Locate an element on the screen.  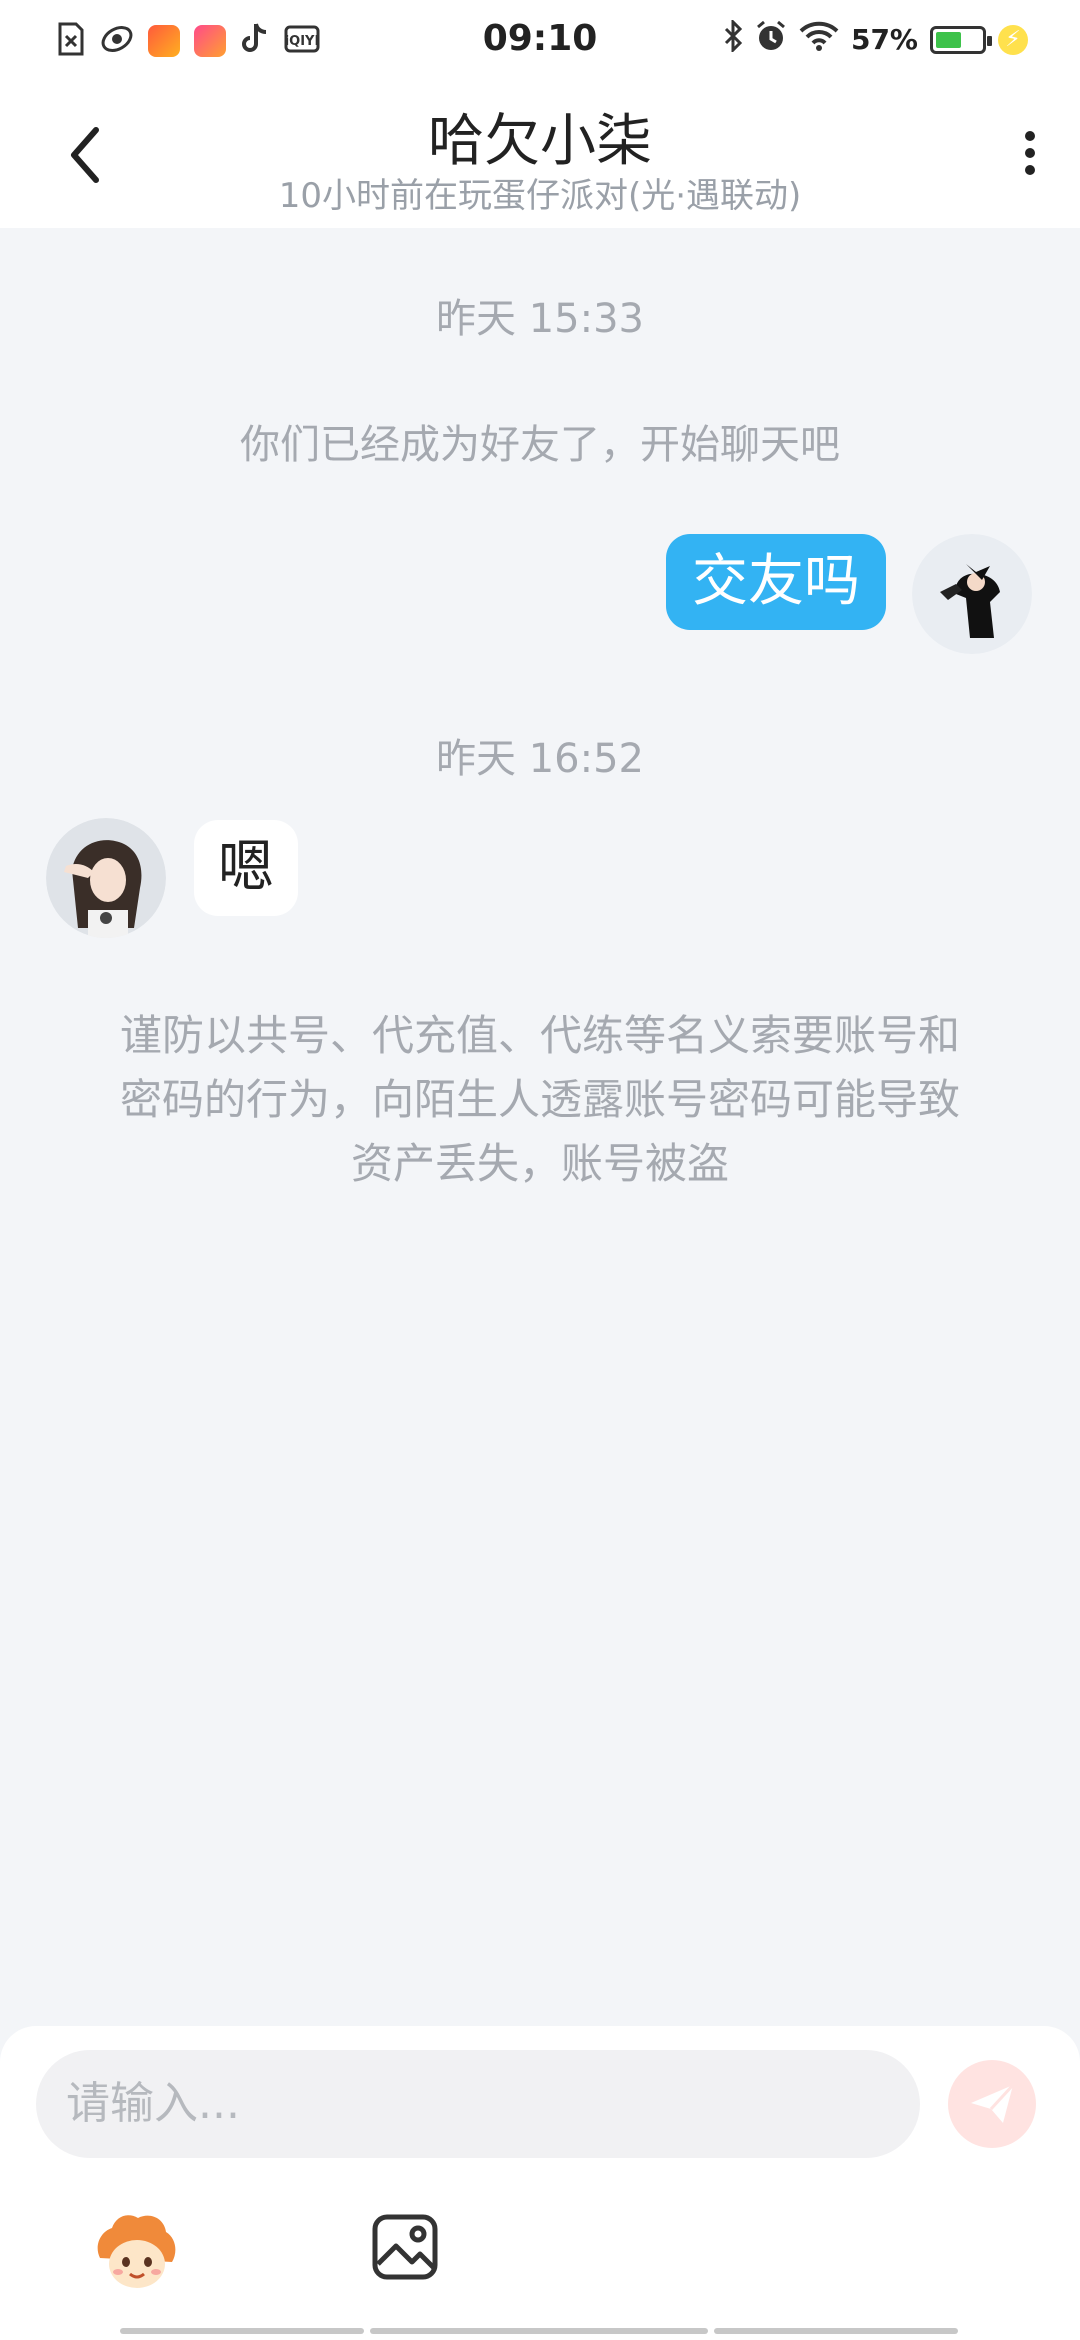
warning-line: 密码的行为，向陌生人透露账号密码可能导致 is located at coordinates (539, 1099).